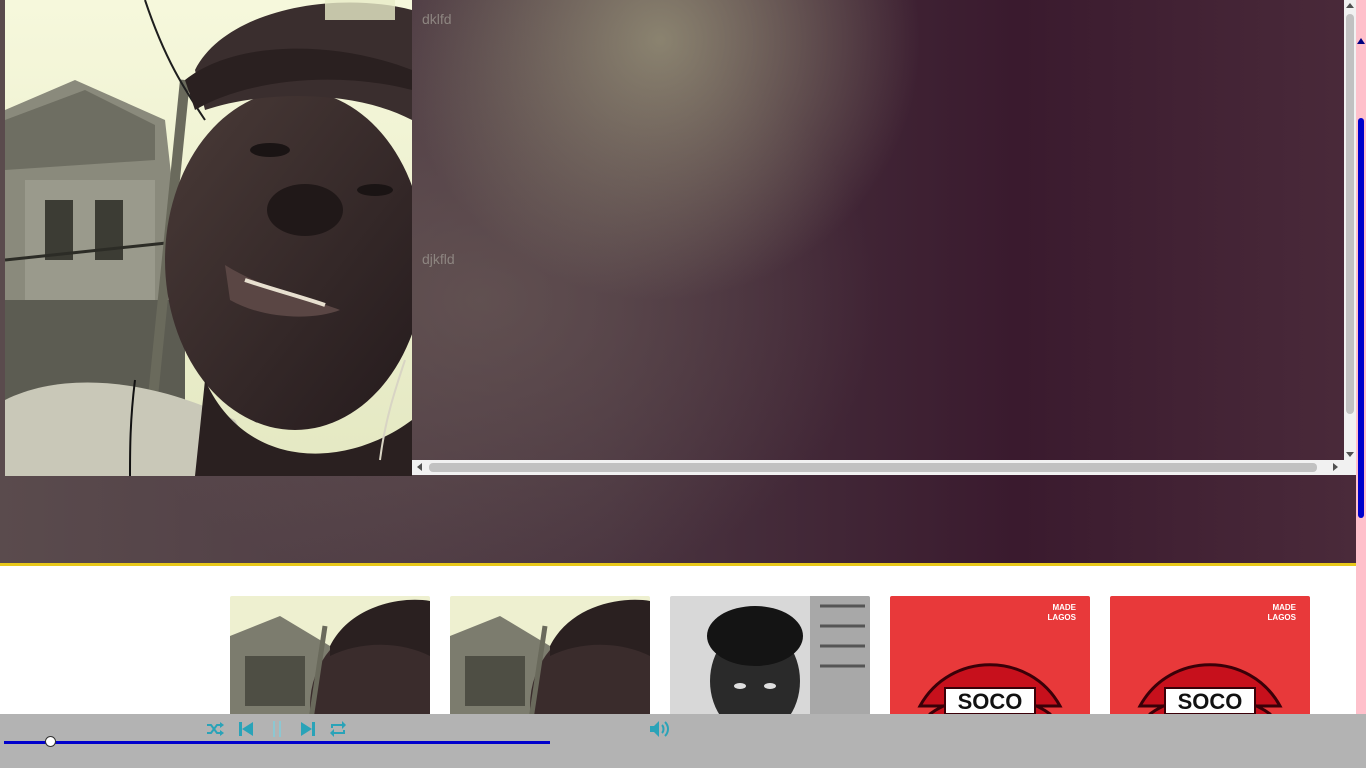  I want to click on play-pause-button, so click(277, 729).